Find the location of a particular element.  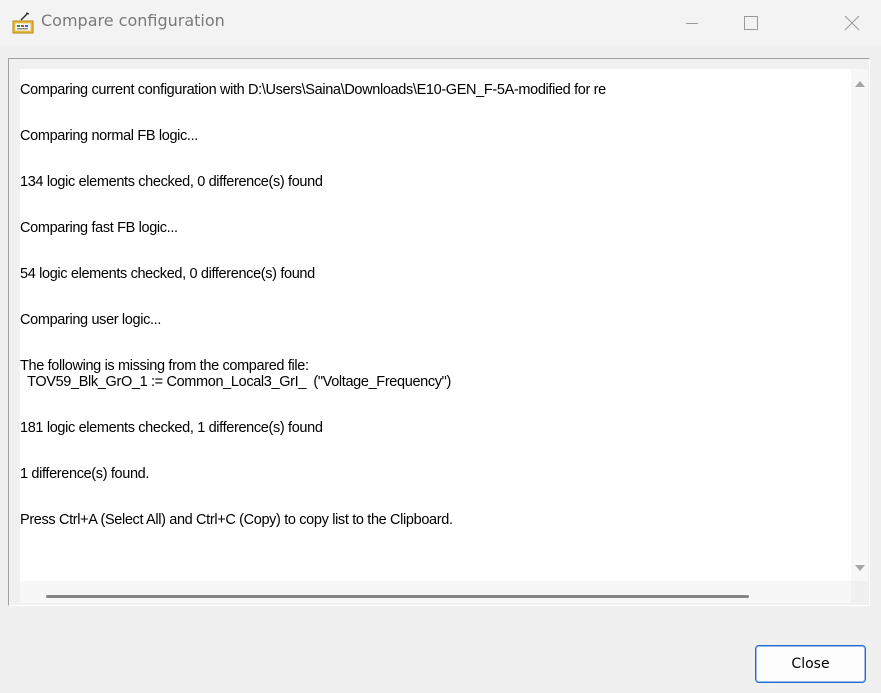

minimize-icon is located at coordinates (692, 23).